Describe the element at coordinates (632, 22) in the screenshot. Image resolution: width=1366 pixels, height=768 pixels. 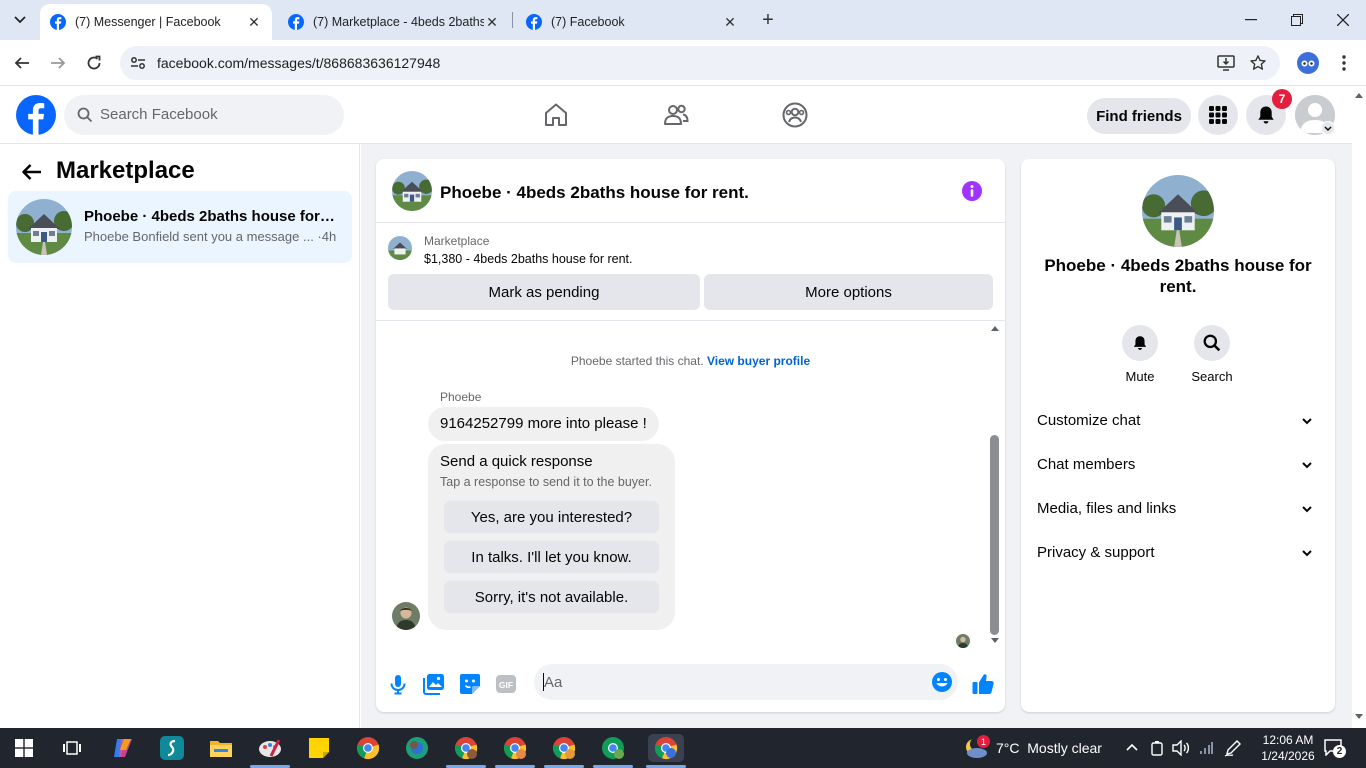
I see `tab-facebook: (7) Facebook ✕` at that location.